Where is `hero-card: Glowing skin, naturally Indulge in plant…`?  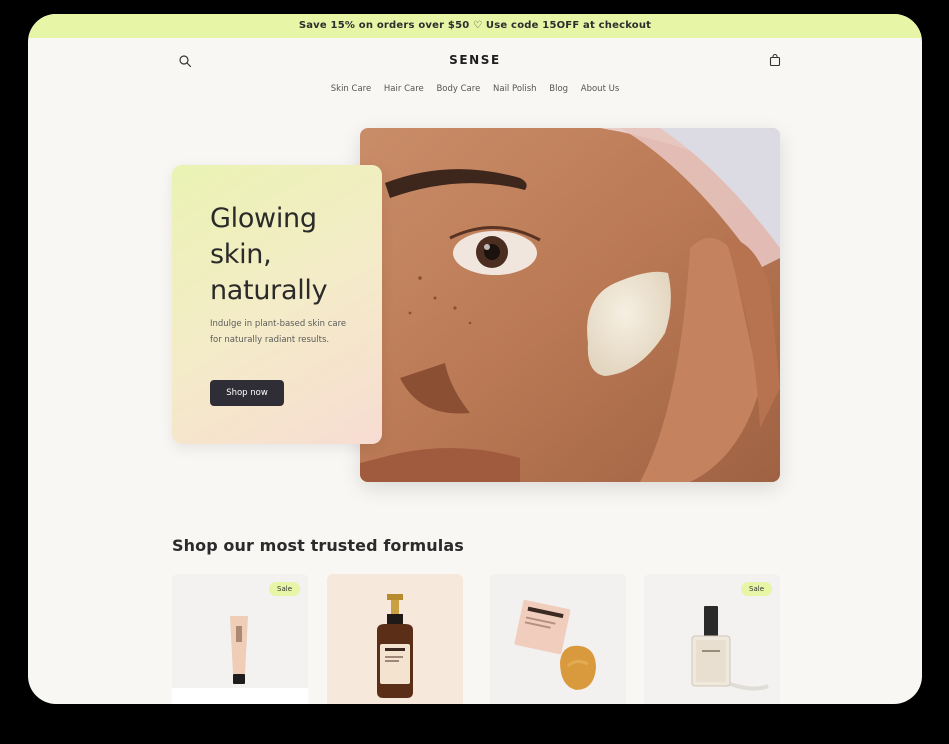 hero-card: Glowing skin, naturally Indulge in plant… is located at coordinates (277, 304).